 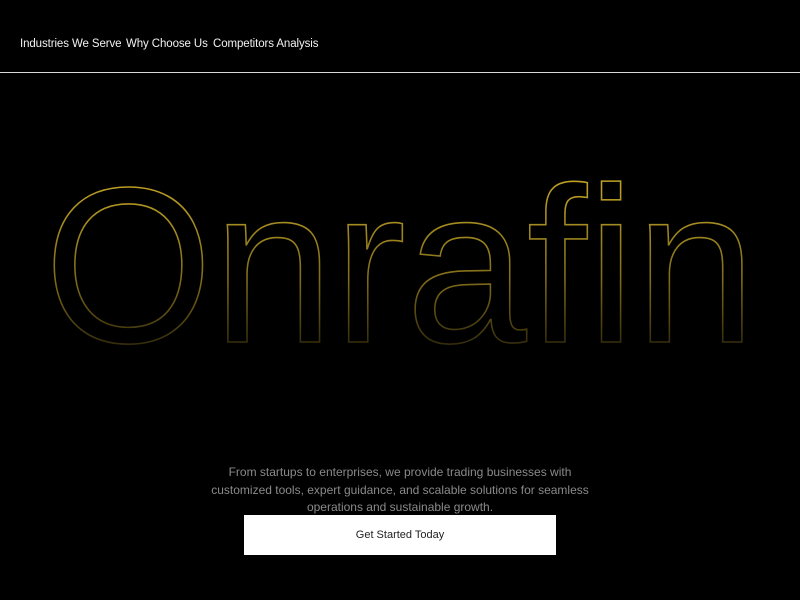 I want to click on nav-link-competitors-analysis: Competitors Analysis, so click(x=265, y=44).